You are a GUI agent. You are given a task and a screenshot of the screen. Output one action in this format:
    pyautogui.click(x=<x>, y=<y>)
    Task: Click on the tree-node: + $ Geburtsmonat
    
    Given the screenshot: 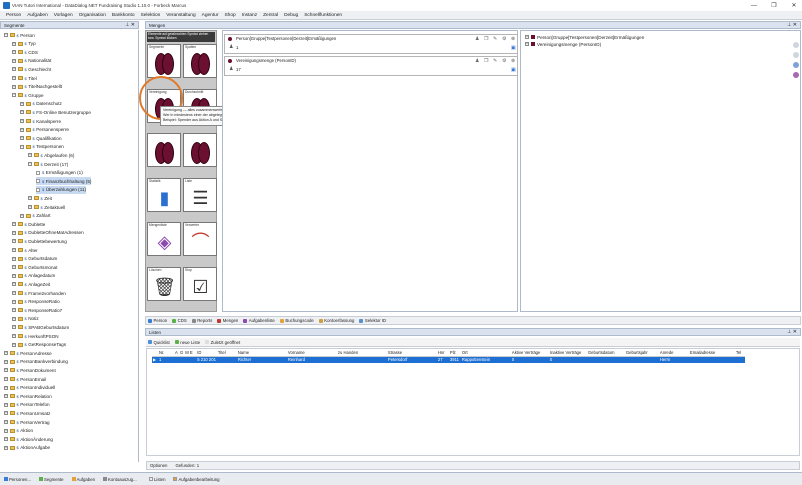 What is the action you would take?
    pyautogui.click(x=34, y=267)
    